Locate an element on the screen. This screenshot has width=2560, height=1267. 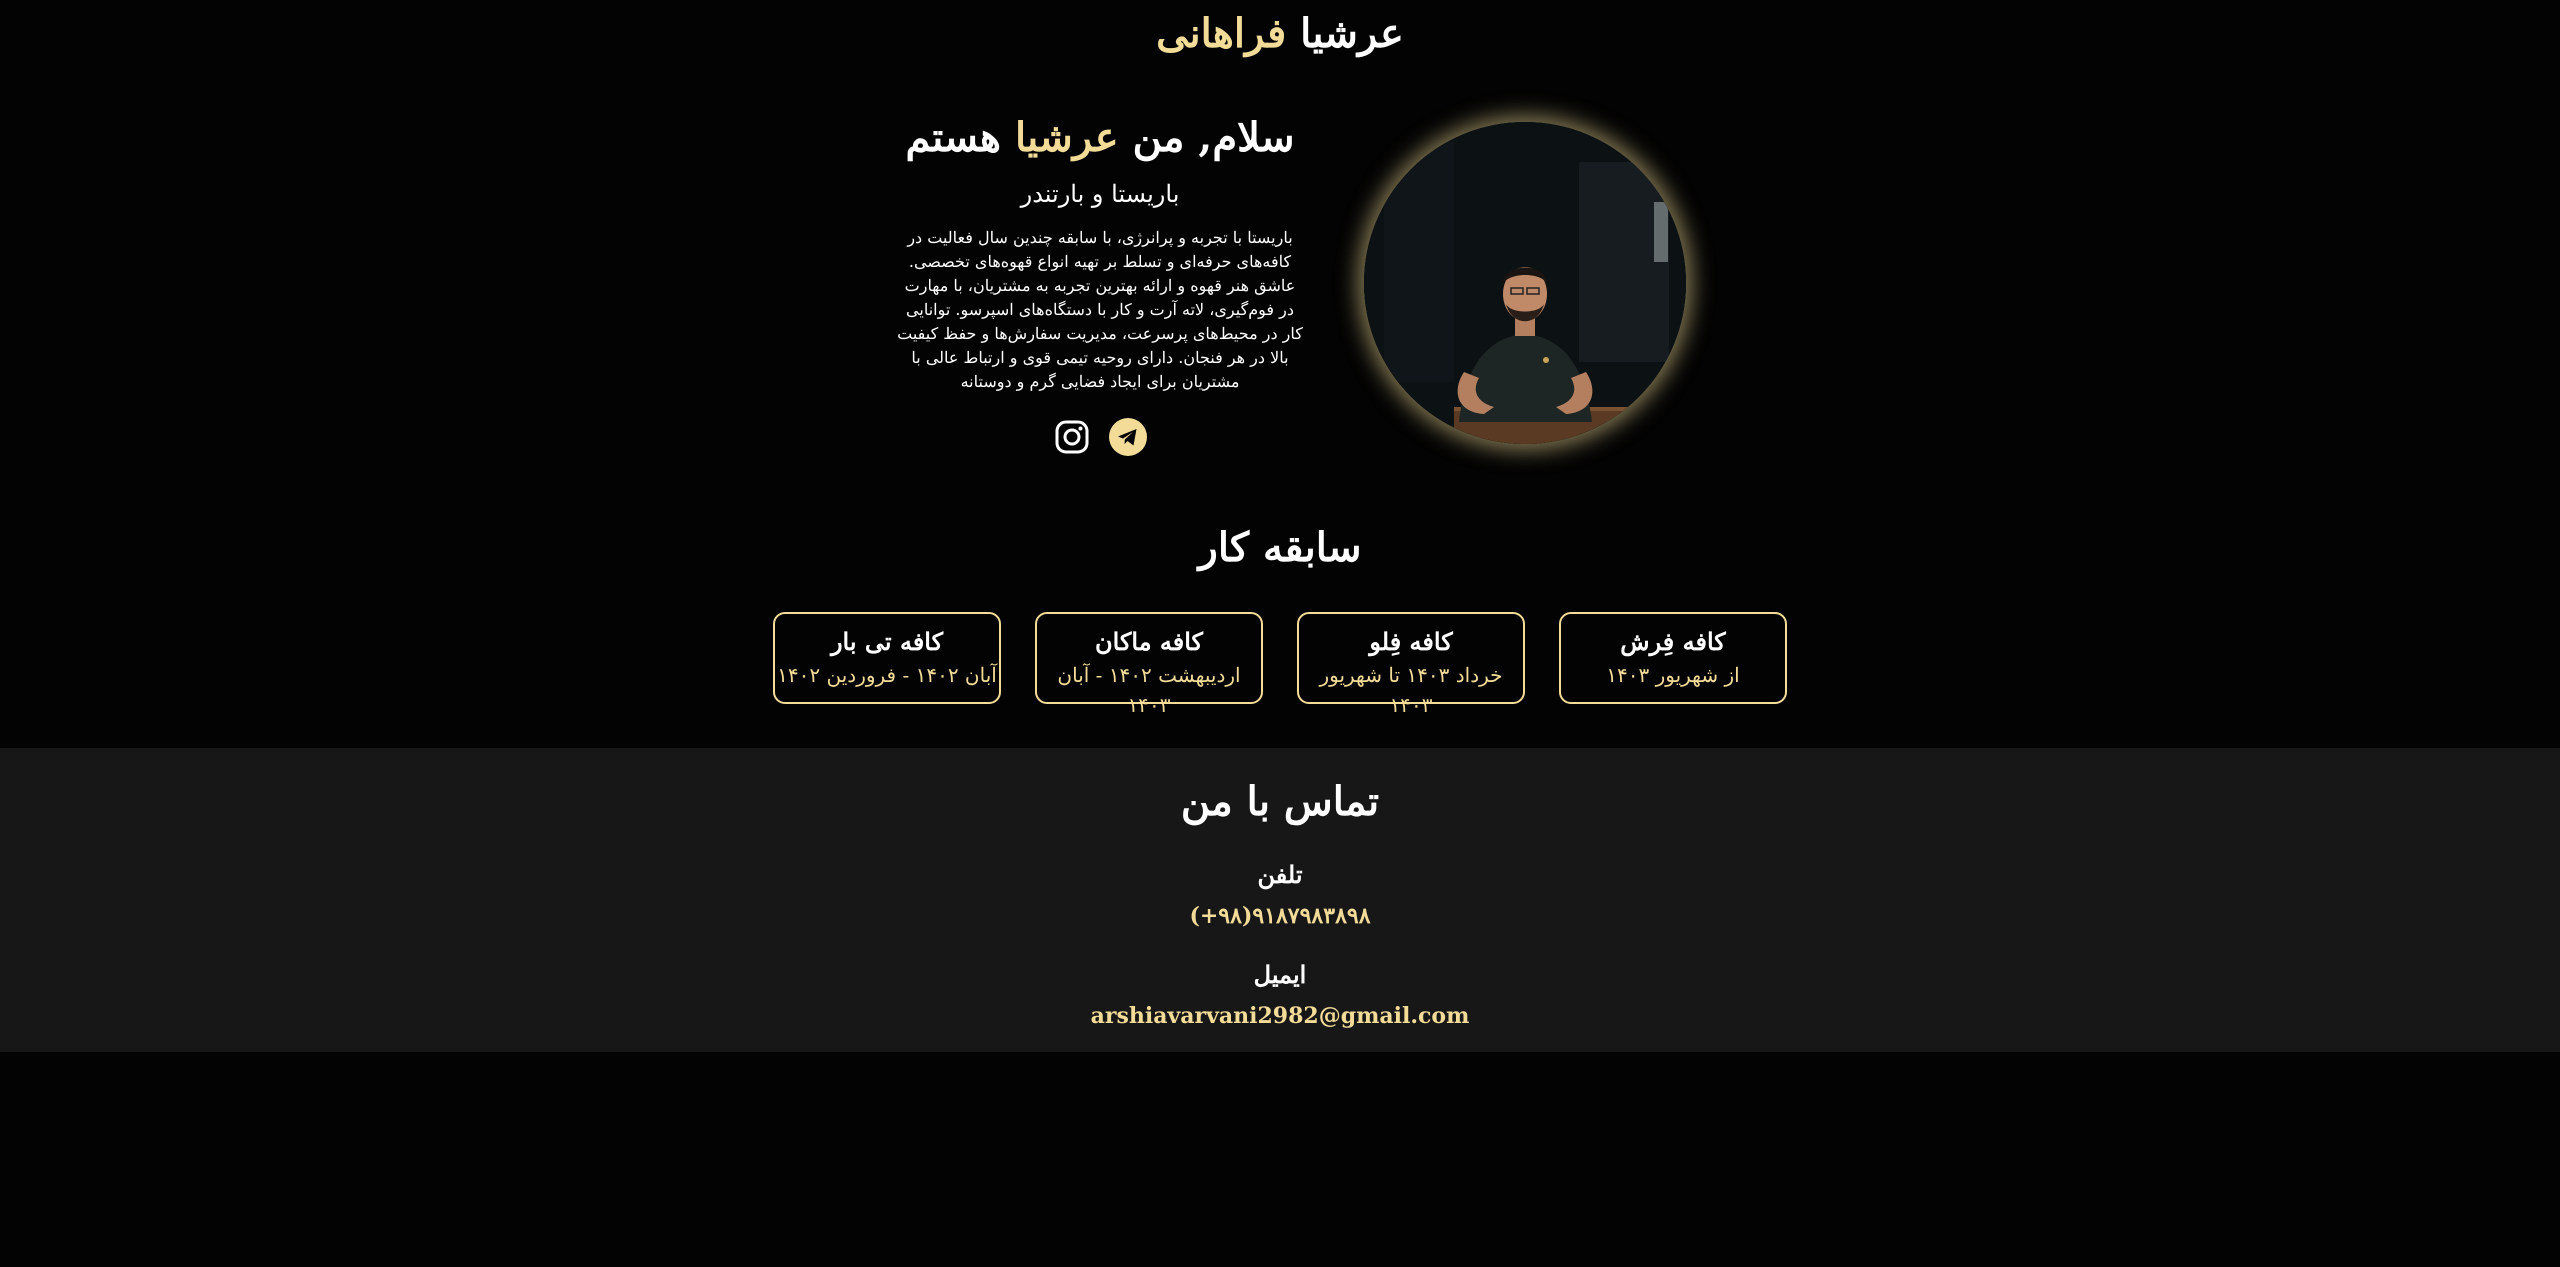
hero-role: باریستا و بارتندر is located at coordinates (1100, 194).